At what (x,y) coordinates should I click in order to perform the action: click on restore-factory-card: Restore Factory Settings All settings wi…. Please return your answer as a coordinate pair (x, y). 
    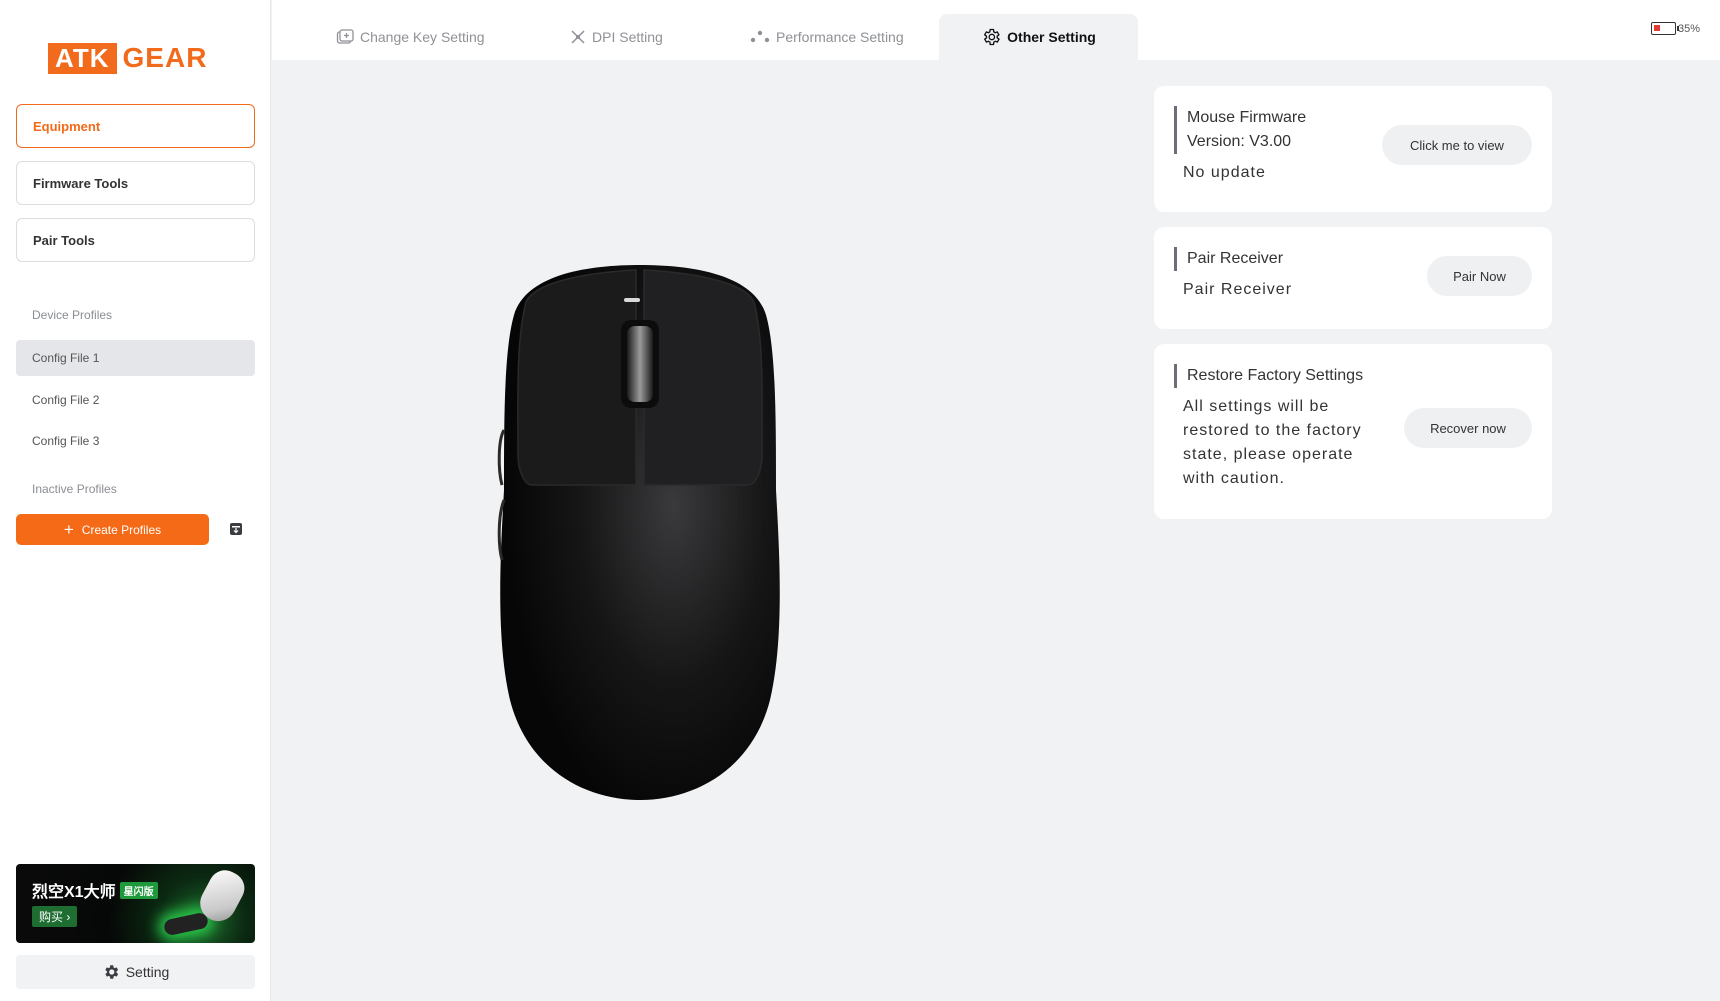
    Looking at the image, I should click on (1353, 431).